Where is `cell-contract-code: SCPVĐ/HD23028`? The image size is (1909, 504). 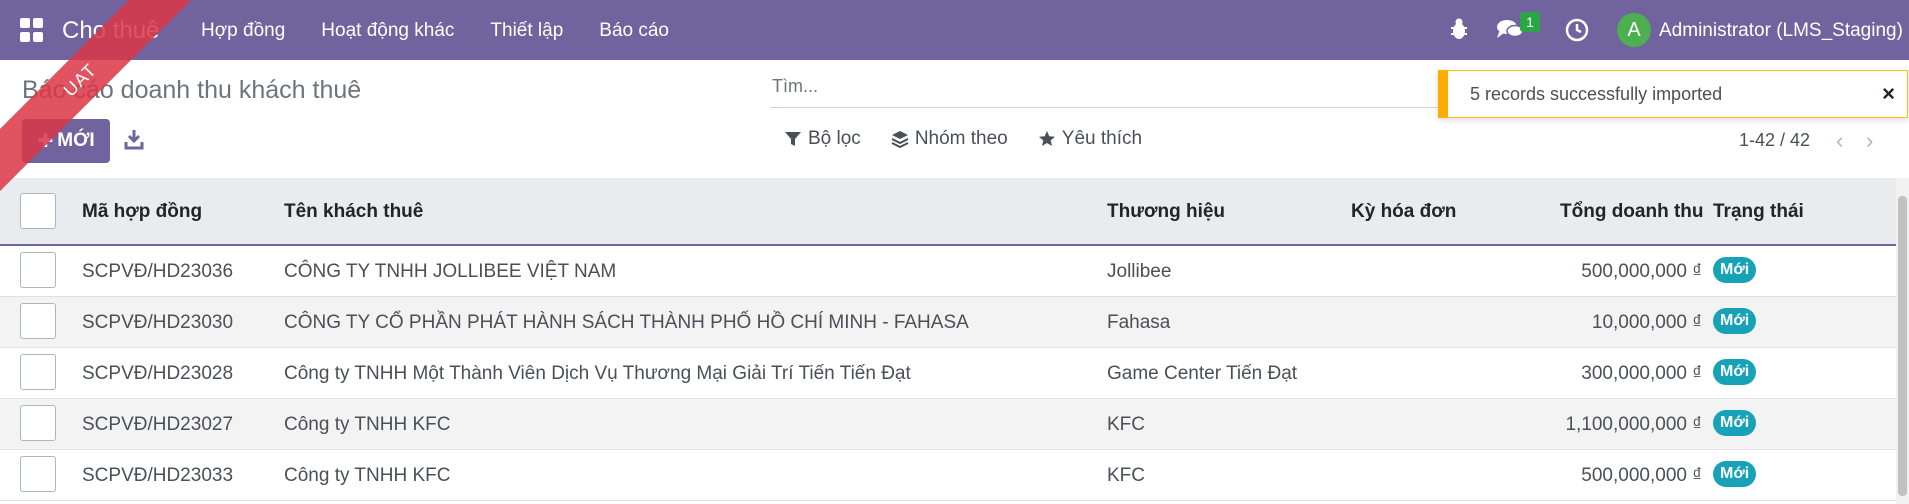 cell-contract-code: SCPVĐ/HD23028 is located at coordinates (158, 373).